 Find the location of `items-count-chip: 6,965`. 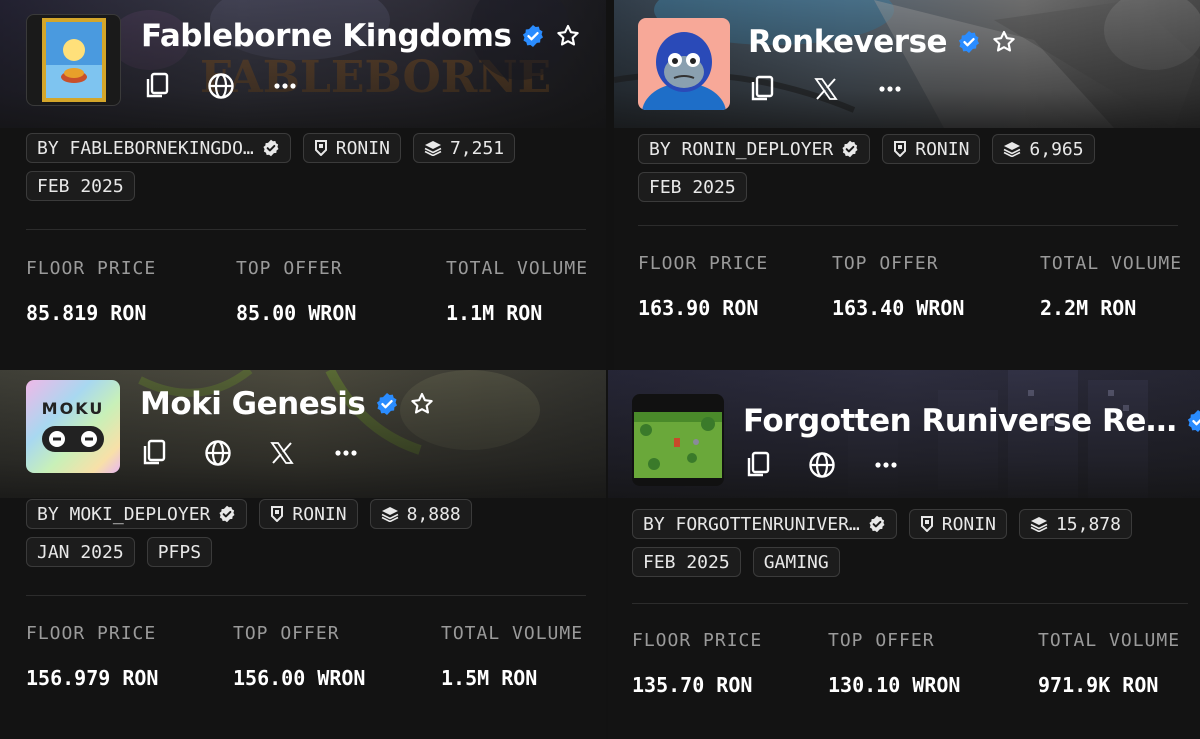

items-count-chip: 6,965 is located at coordinates (1043, 149).